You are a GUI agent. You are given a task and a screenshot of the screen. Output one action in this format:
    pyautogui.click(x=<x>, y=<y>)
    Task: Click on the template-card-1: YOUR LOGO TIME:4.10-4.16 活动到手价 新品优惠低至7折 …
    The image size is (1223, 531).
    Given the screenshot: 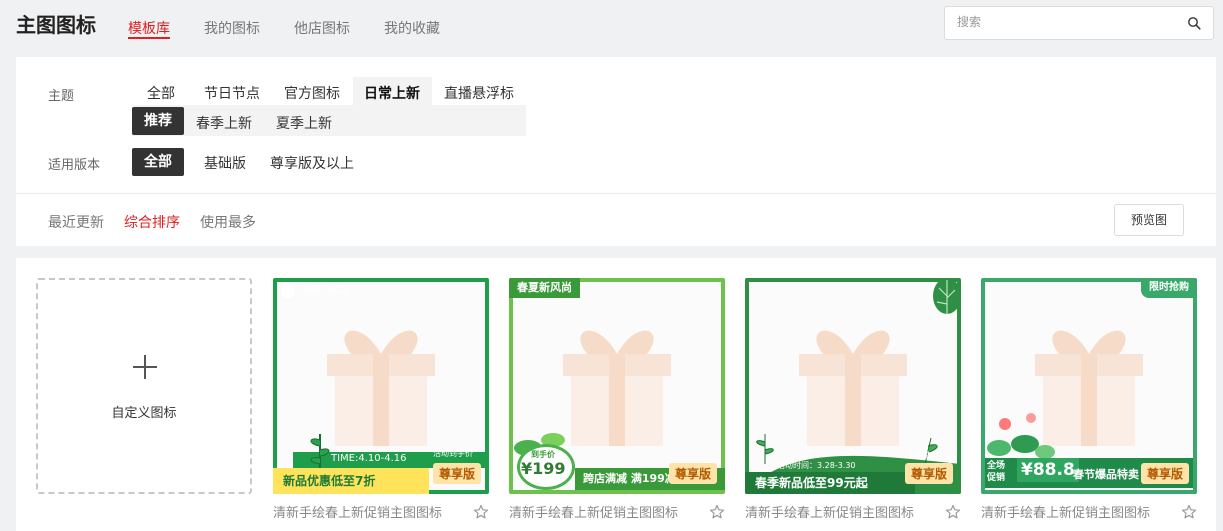 What is the action you would take?
    pyautogui.click(x=381, y=399)
    